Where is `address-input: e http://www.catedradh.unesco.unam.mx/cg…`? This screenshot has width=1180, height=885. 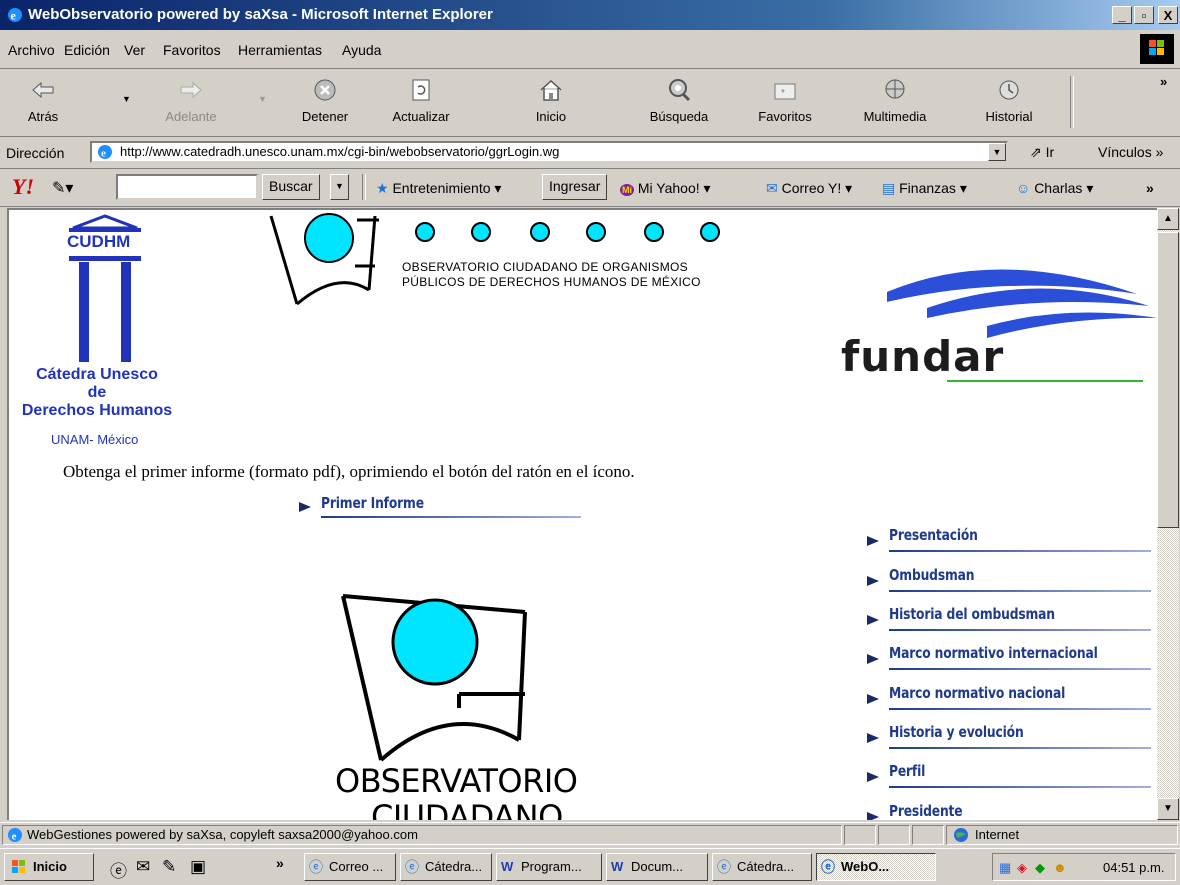 address-input: e http://www.catedradh.unesco.unam.mx/cg… is located at coordinates (549, 152).